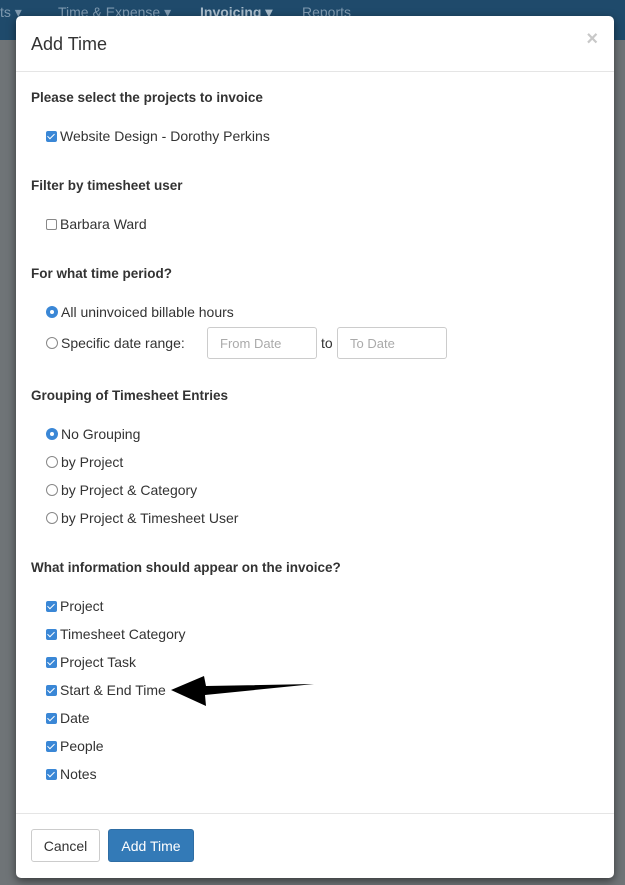 The image size is (625, 885). Describe the element at coordinates (151, 845) in the screenshot. I see `add-time-button: Add Time` at that location.